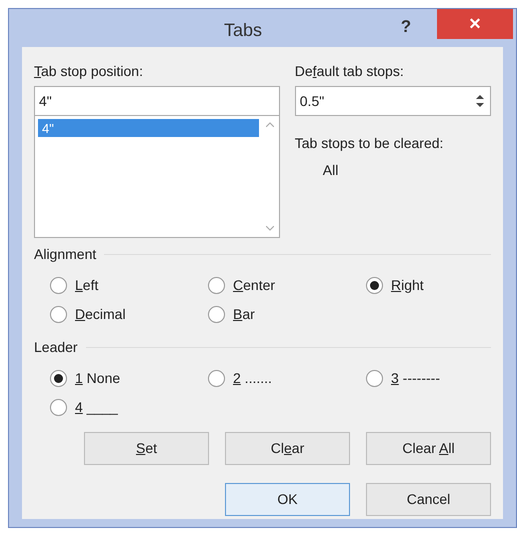 This screenshot has height=536, width=517. What do you see at coordinates (392, 101) in the screenshot?
I see `default-tab-stops-spinner: 0.5"` at bounding box center [392, 101].